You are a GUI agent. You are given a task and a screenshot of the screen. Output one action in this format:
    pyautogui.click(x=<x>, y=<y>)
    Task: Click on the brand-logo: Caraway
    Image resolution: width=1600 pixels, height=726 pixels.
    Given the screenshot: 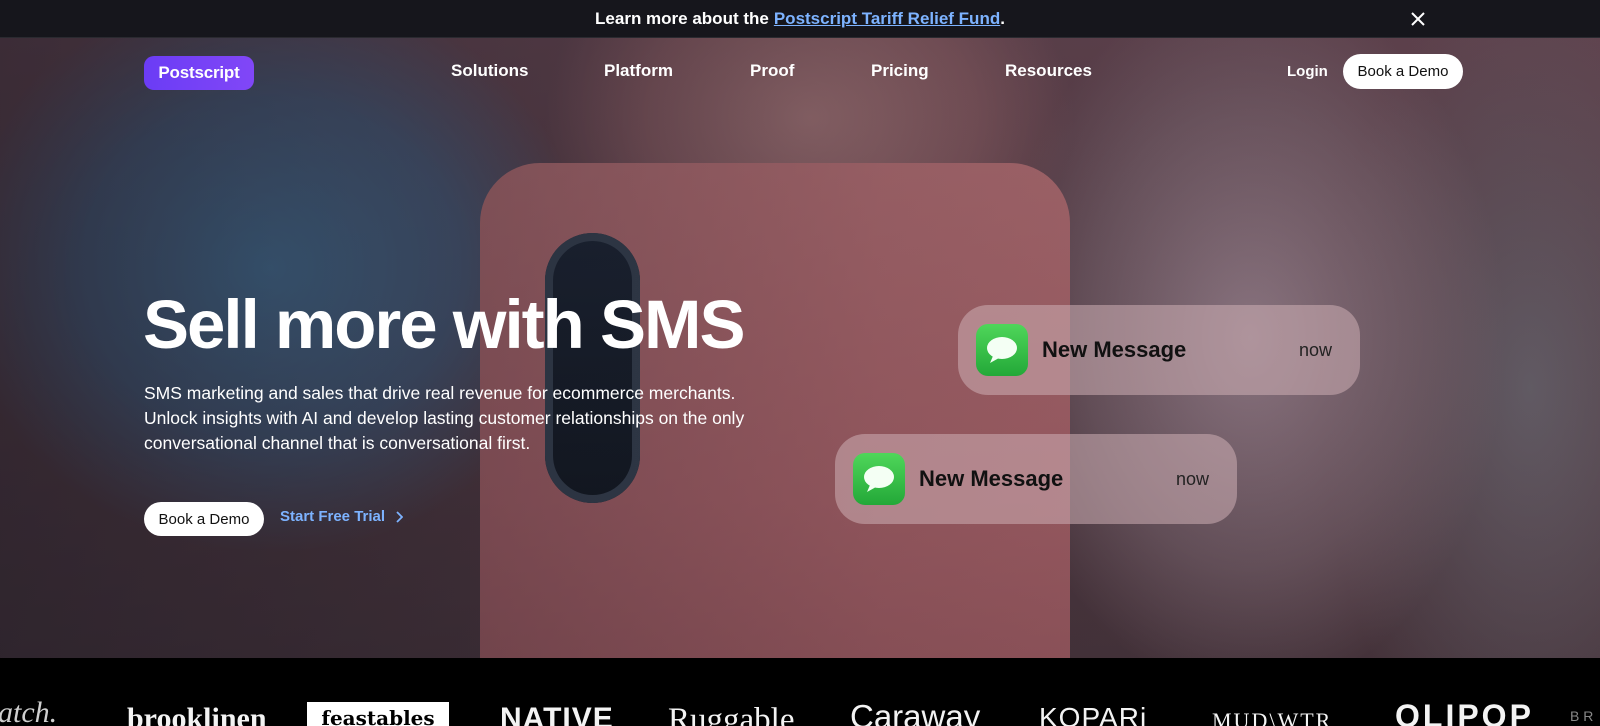 What is the action you would take?
    pyautogui.click(x=915, y=712)
    